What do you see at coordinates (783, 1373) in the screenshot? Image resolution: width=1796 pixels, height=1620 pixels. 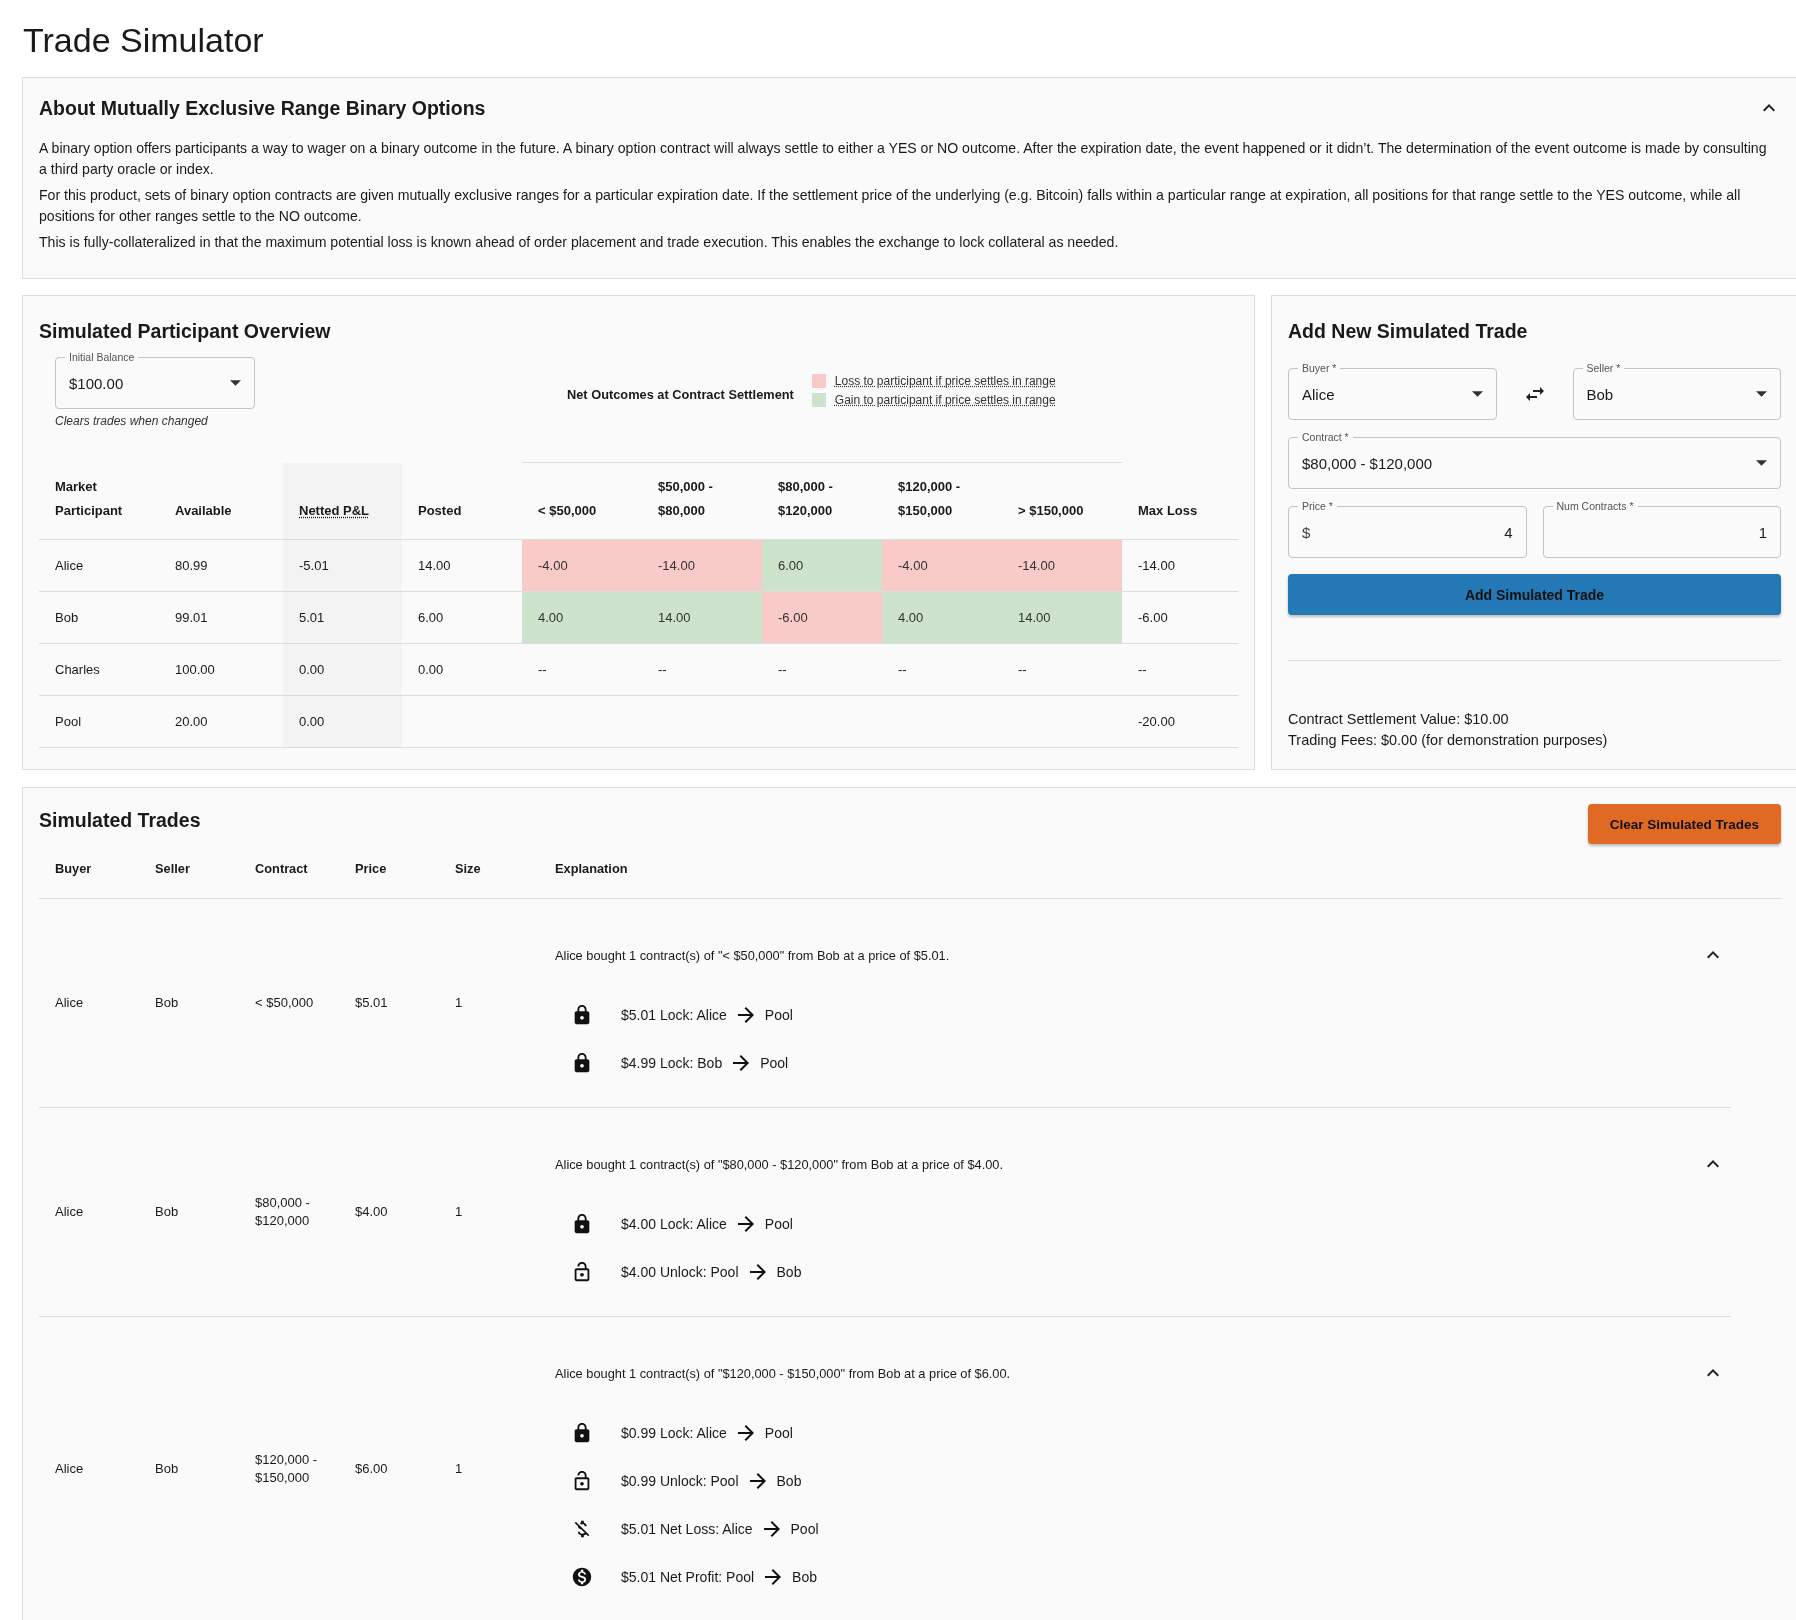 I see `explanation-text: Alice bought 1 contract(s) of "$120,000 - $150,000" from Bob at a price of $6.00.` at bounding box center [783, 1373].